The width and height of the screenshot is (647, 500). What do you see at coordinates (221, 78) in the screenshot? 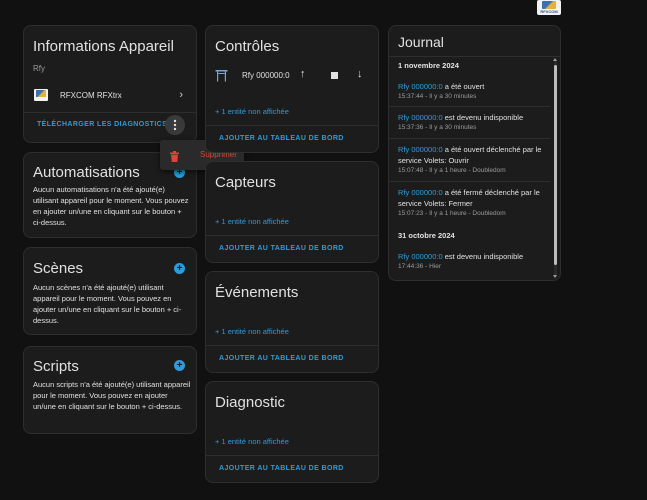
I see `window-shutter-icon` at bounding box center [221, 78].